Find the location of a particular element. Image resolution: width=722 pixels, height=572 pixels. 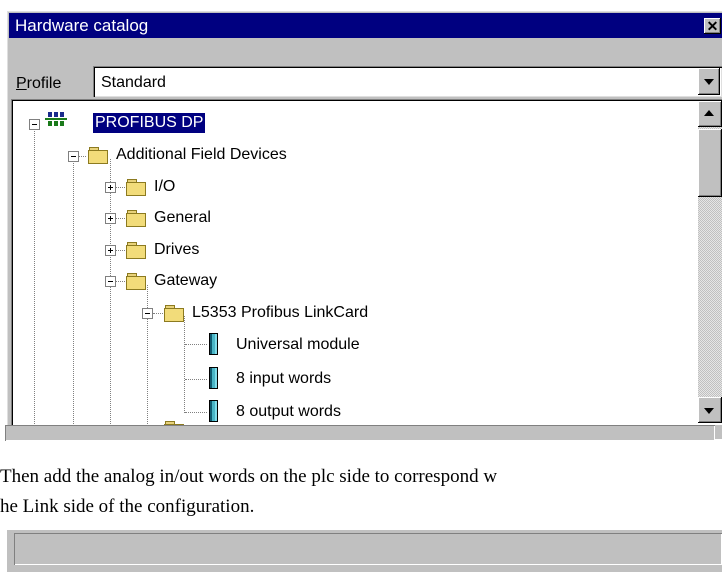

profile-dropdown-button is located at coordinates (709, 81).